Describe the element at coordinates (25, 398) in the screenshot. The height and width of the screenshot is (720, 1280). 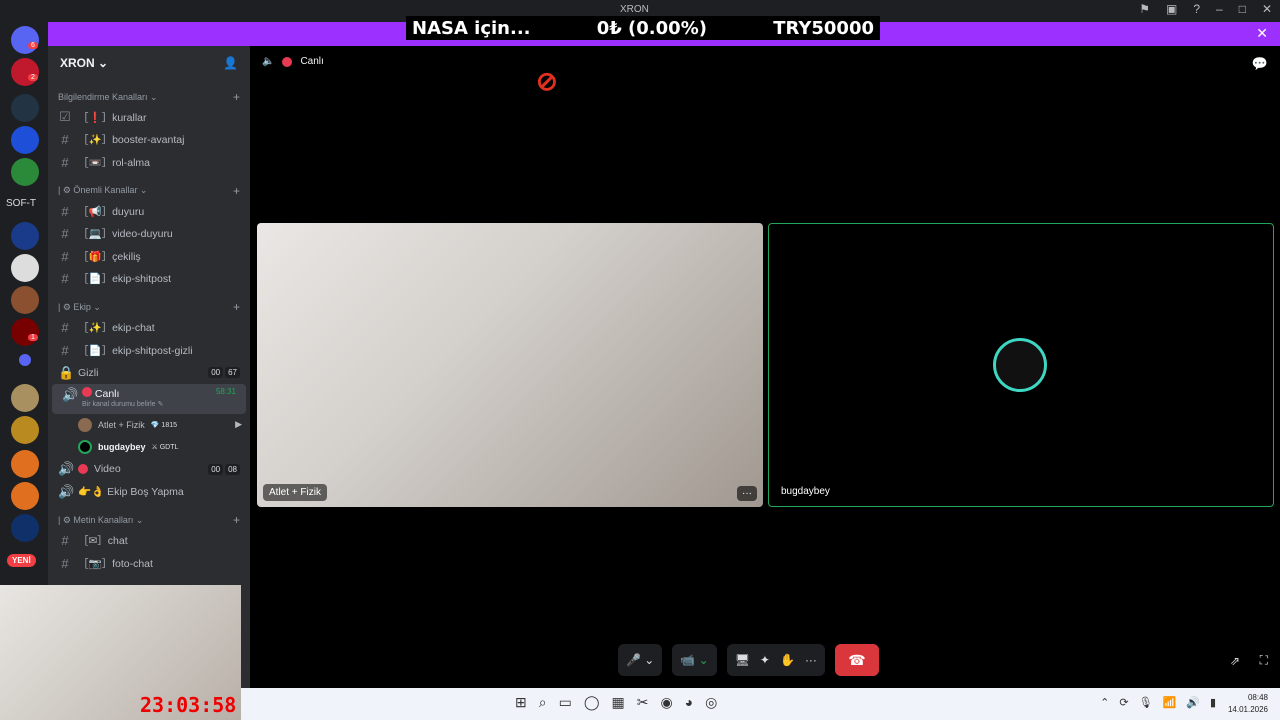
I see `server-icon-crest` at that location.